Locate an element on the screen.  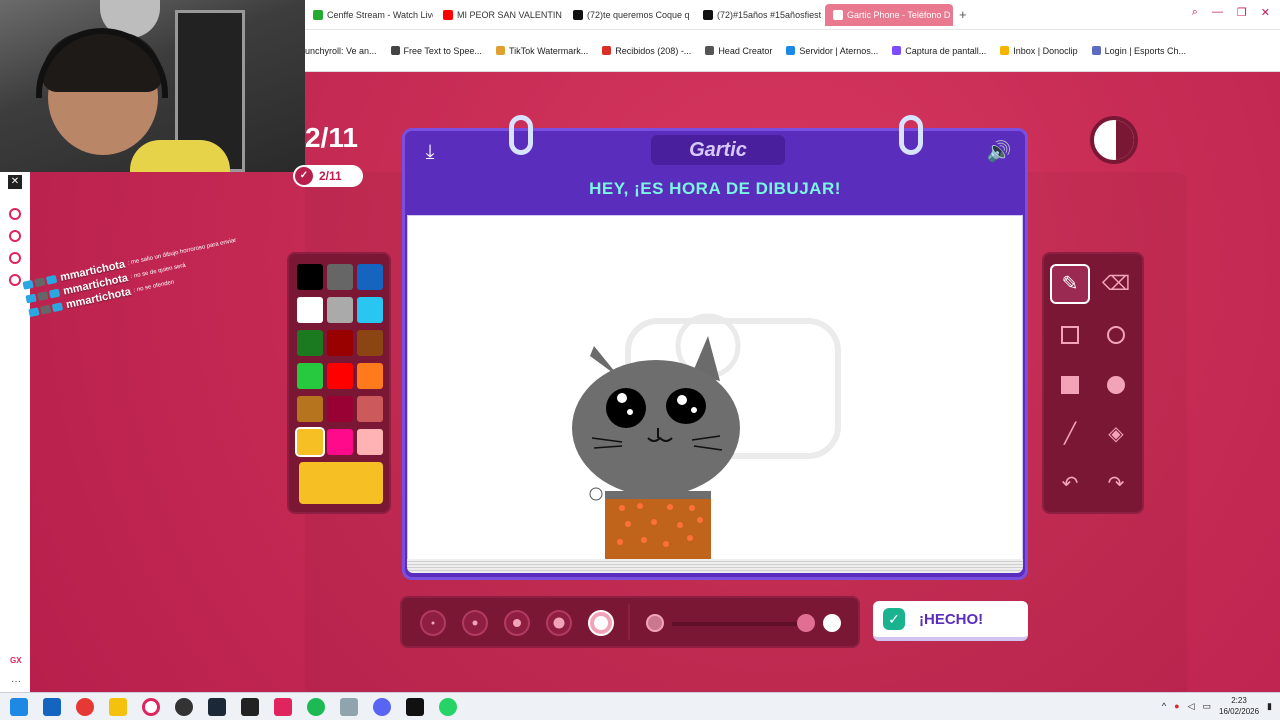
tab-0: Cenffe Stream - Watch Live is located at coordinates (369, 15).